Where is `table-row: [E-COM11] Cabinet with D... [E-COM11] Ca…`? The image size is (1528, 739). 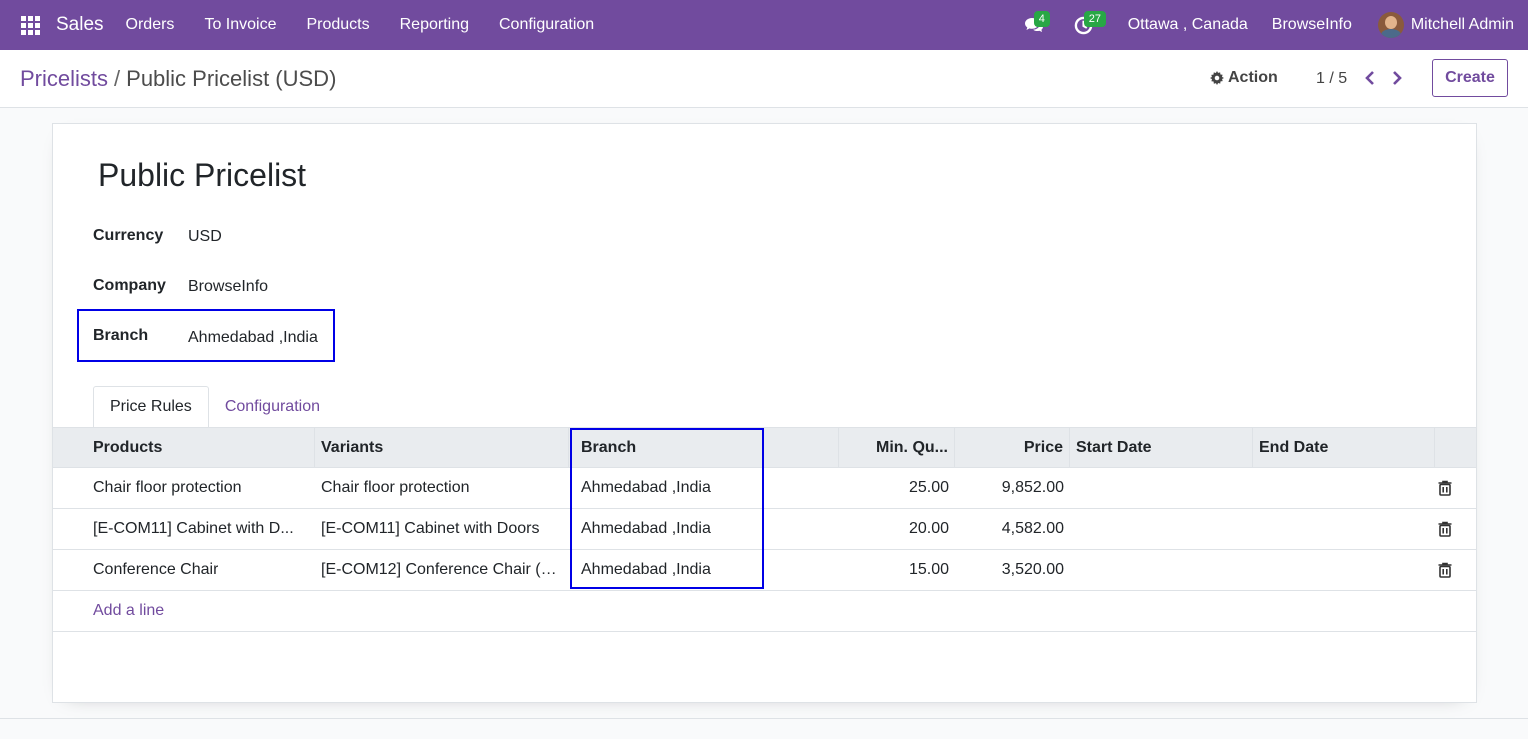
table-row: [E-COM11] Cabinet with D... [E-COM11] Ca… is located at coordinates (764, 529).